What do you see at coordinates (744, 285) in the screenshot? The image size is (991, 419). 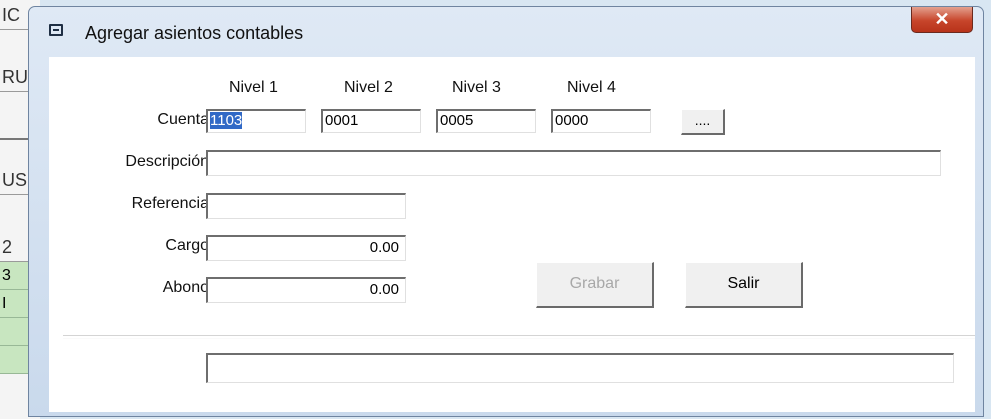 I see `salir-button: Salir` at bounding box center [744, 285].